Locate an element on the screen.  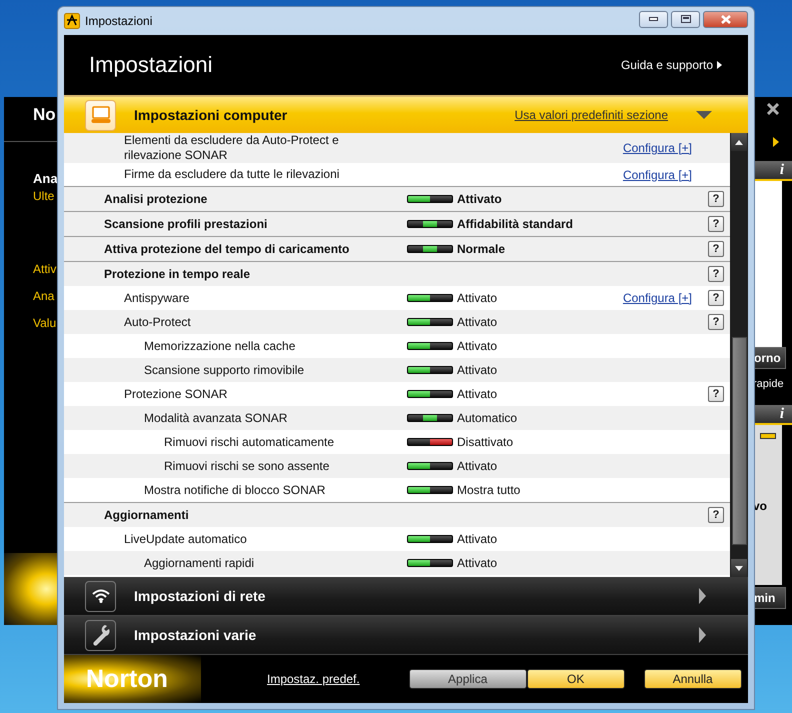
caret-down-icon is located at coordinates (704, 115).